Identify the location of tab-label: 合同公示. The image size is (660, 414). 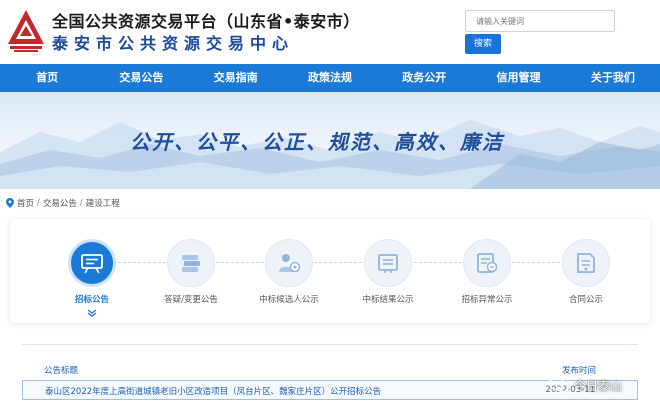
(585, 300).